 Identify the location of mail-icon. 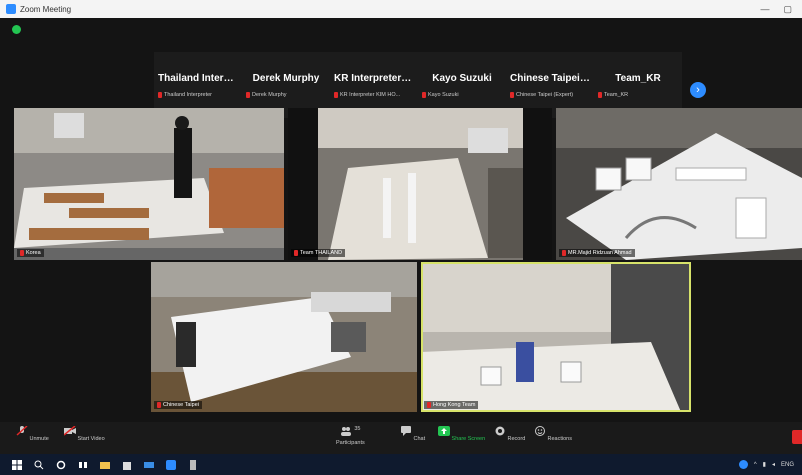
(149, 465).